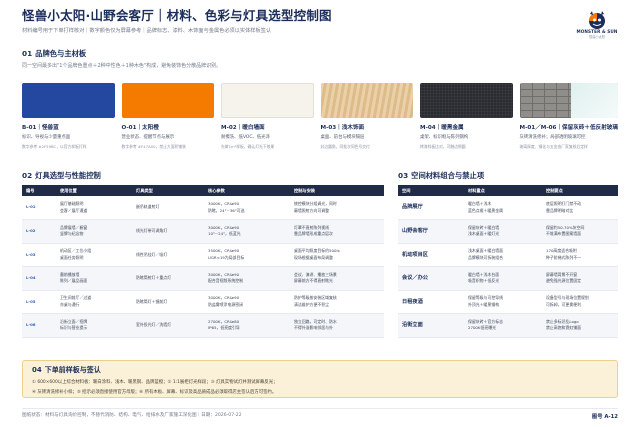 The height and width of the screenshot is (427, 640). I want to click on space-material: 保留灰砖＋官方标志 2700K低亮曝光, so click(503, 325).